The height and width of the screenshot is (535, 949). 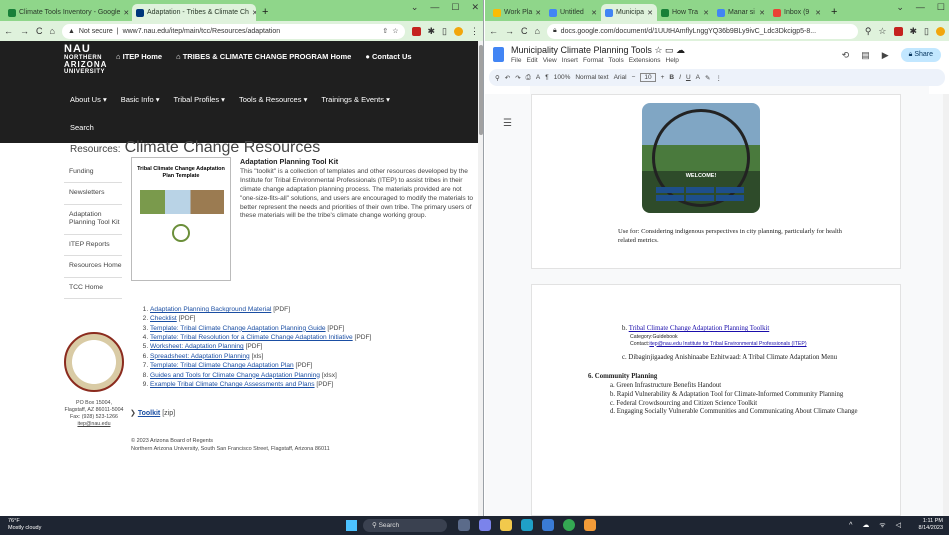 I want to click on taskbar-search: ⚲ Search, so click(x=405, y=525).